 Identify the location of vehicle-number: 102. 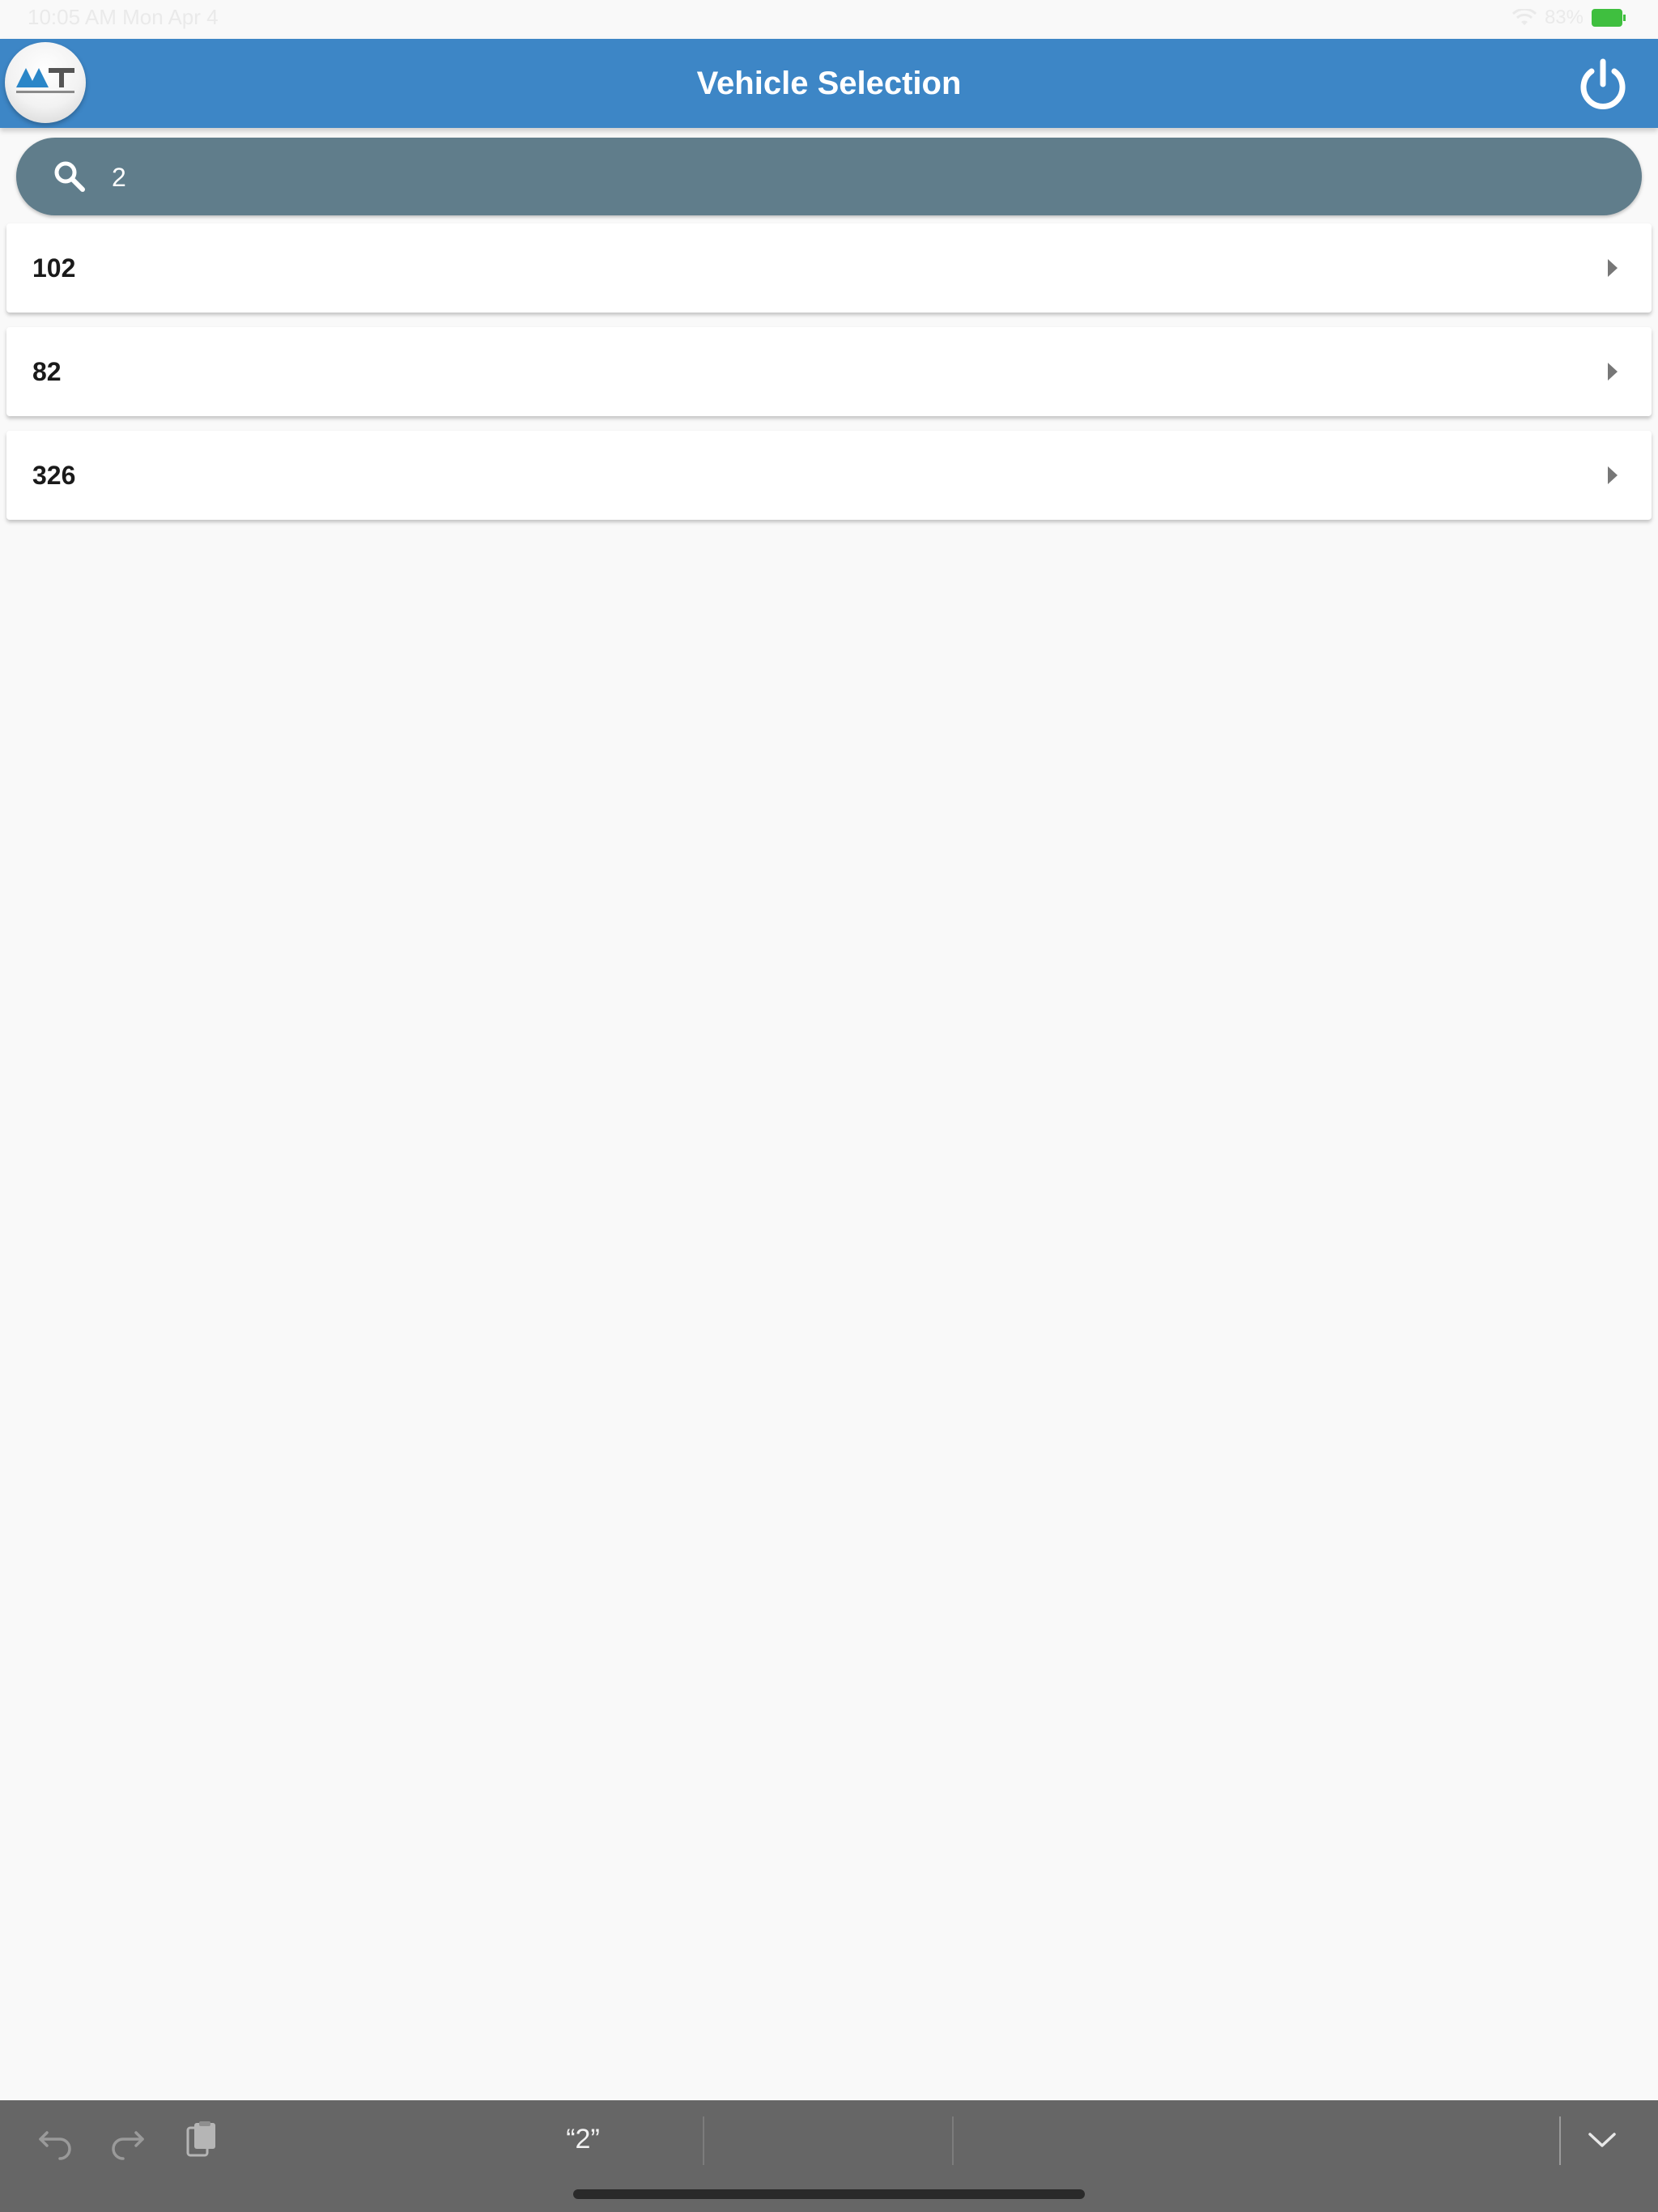
(54, 268).